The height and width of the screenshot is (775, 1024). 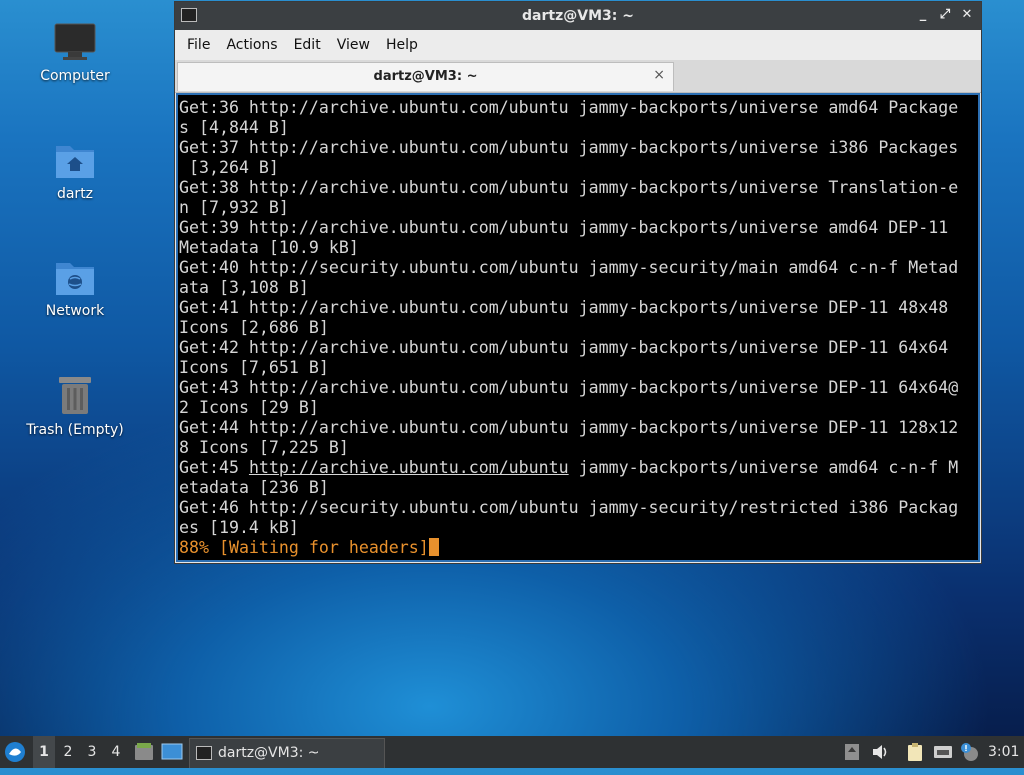 What do you see at coordinates (75, 41) in the screenshot?
I see `computer-icon` at bounding box center [75, 41].